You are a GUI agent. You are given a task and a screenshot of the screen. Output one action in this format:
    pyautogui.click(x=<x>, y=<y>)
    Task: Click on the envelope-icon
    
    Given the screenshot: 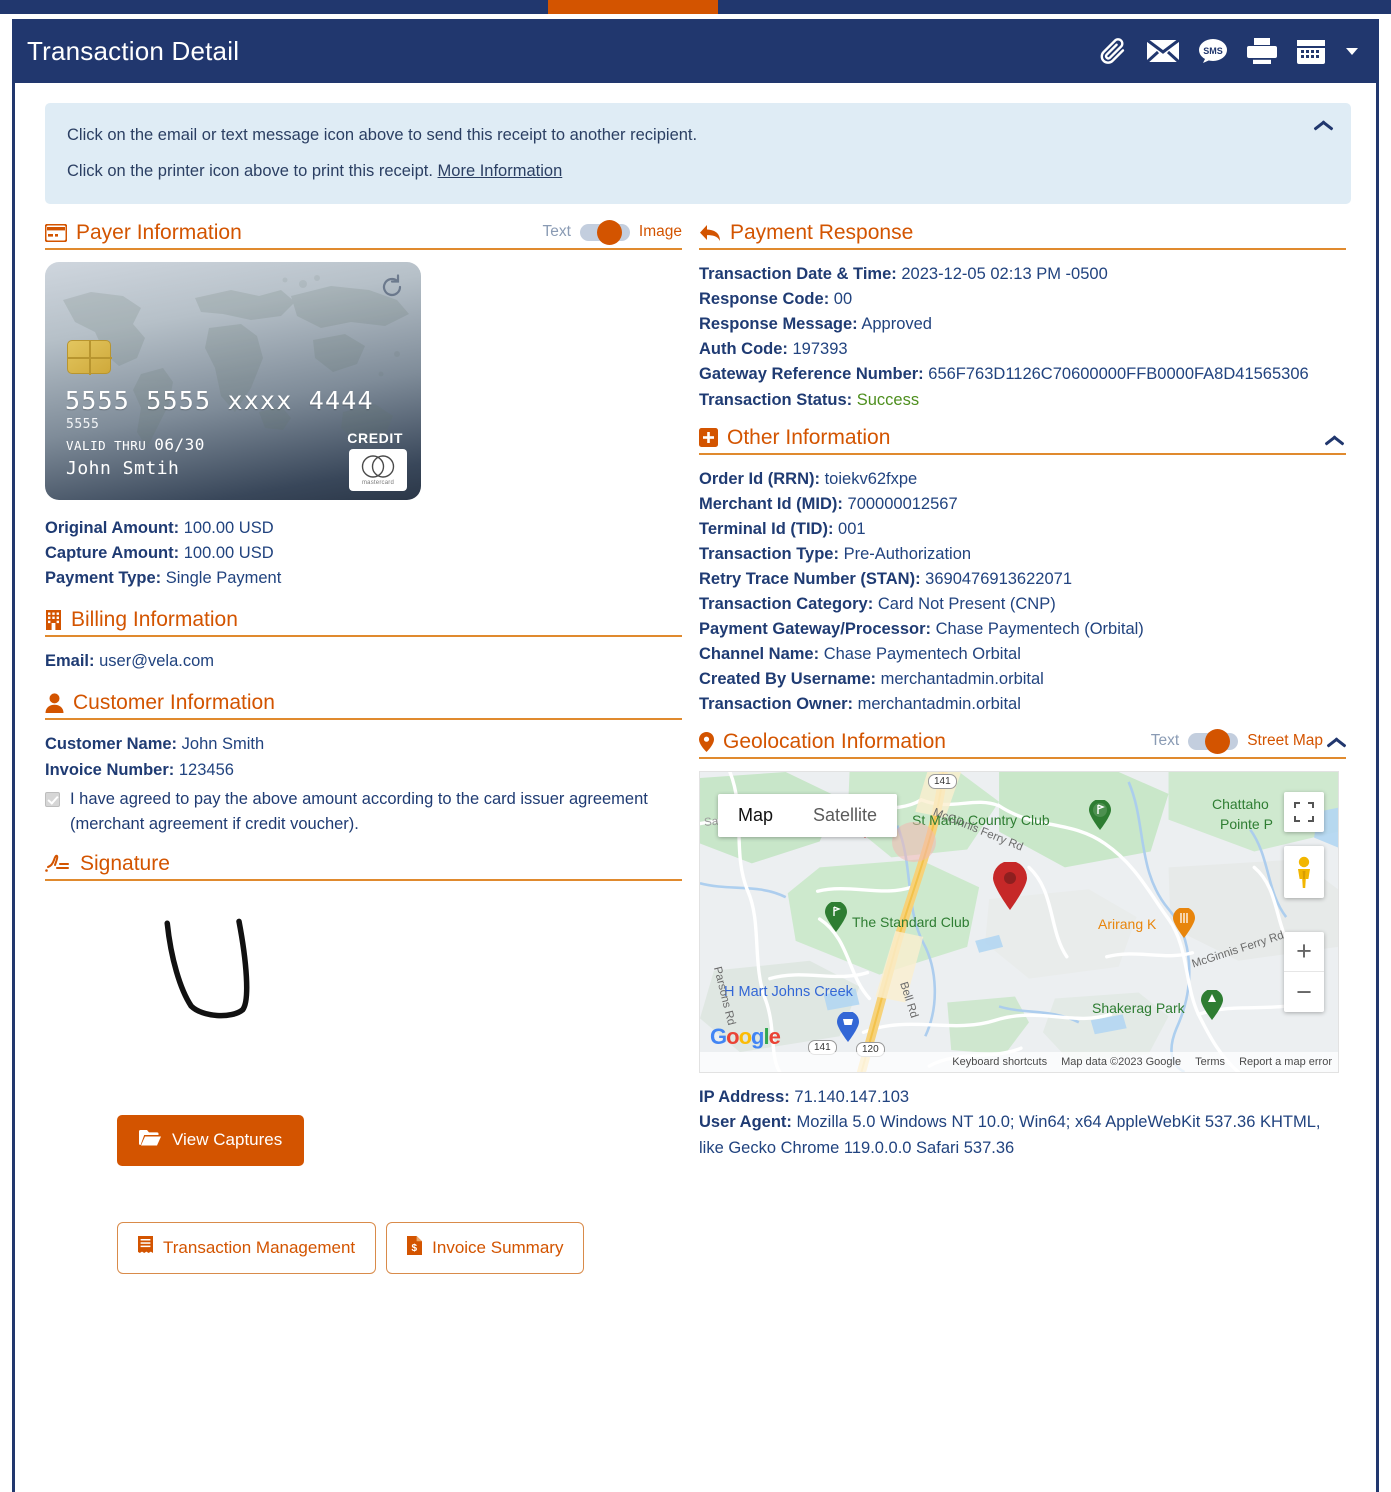 What is the action you would take?
    pyautogui.click(x=1163, y=51)
    